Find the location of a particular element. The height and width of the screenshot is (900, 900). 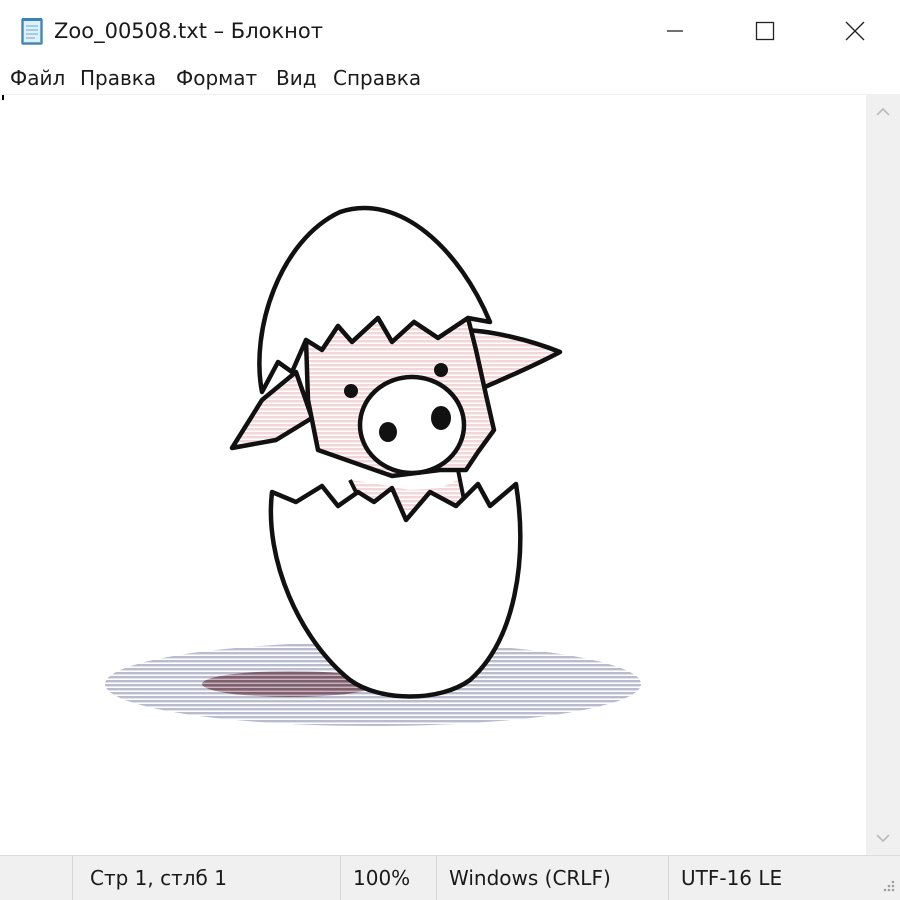

close-button is located at coordinates (855, 31).